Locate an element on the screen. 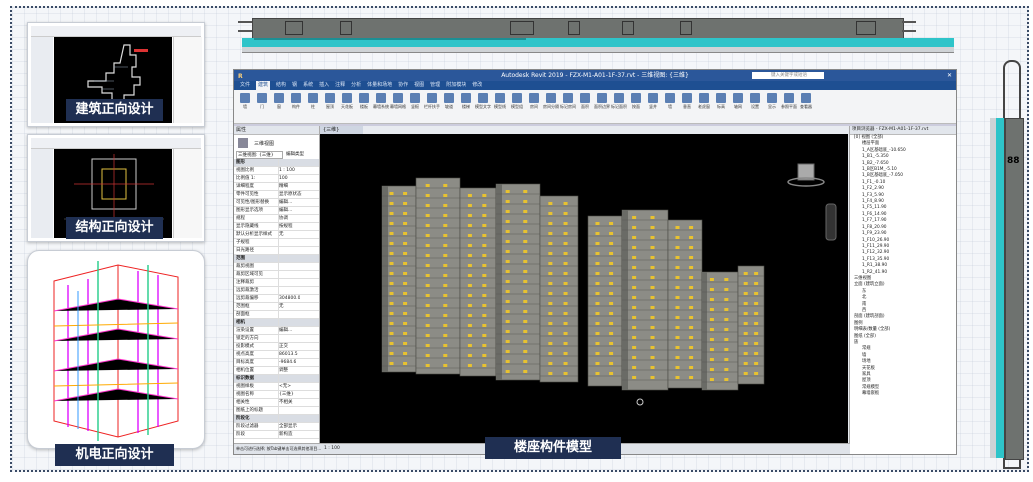  property-row: 投影模式 正交 is located at coordinates (276, 347).